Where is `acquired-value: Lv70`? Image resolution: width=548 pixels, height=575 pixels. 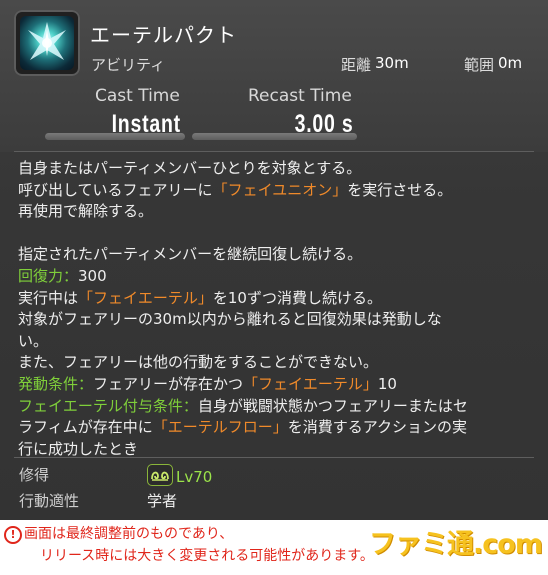
acquired-value: Lv70 is located at coordinates (179, 475).